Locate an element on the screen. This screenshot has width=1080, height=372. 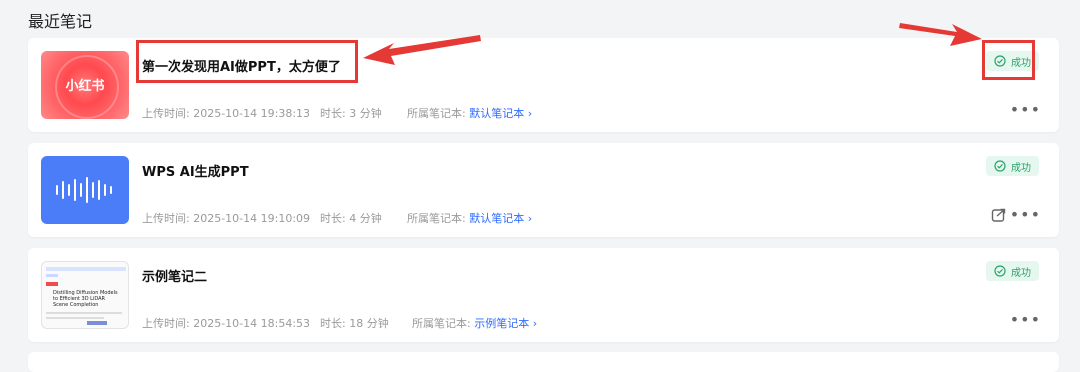
arrow-to-title-icon is located at coordinates (422, 50).